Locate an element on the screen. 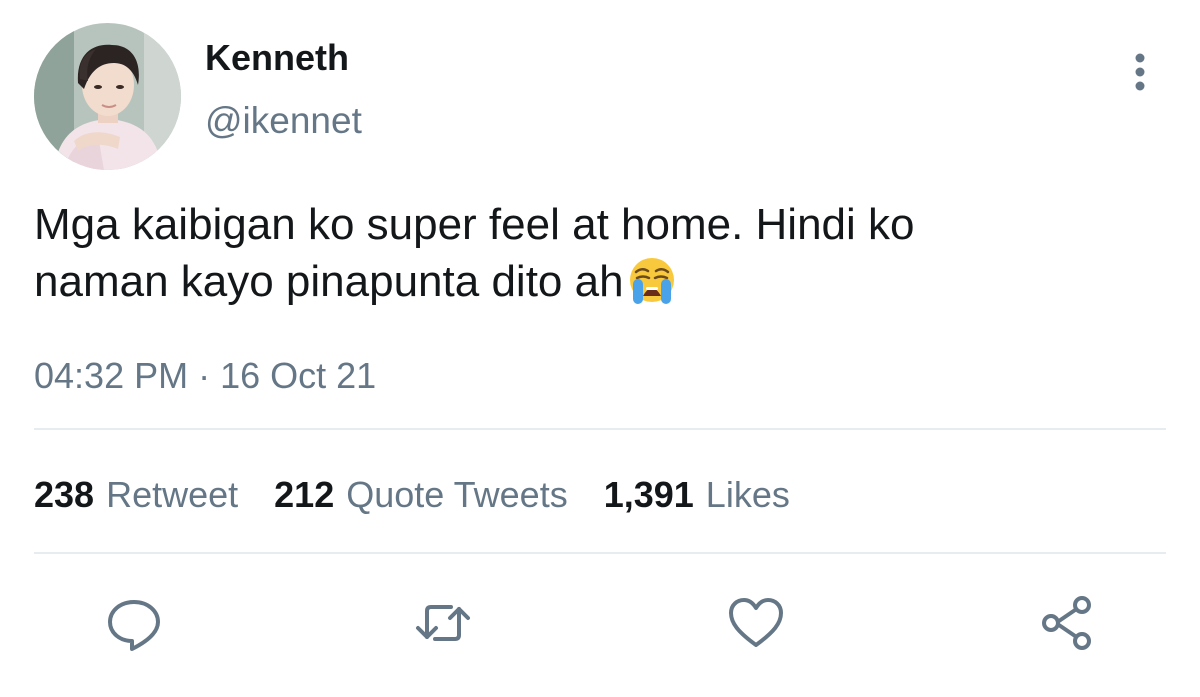  heart-icon is located at coordinates (756, 622).